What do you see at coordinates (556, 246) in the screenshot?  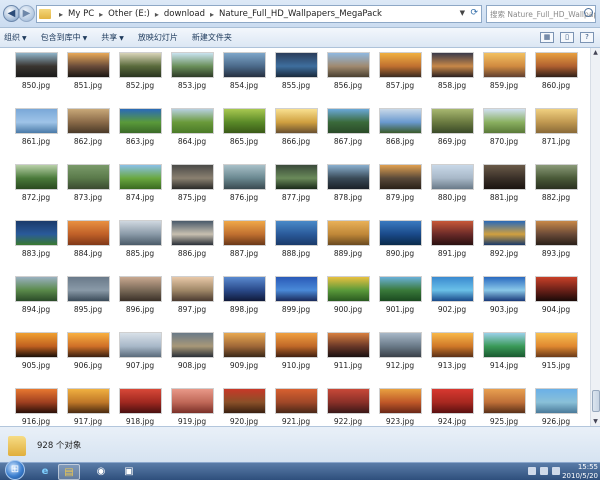 I see `file-item: 893.jpg` at bounding box center [556, 246].